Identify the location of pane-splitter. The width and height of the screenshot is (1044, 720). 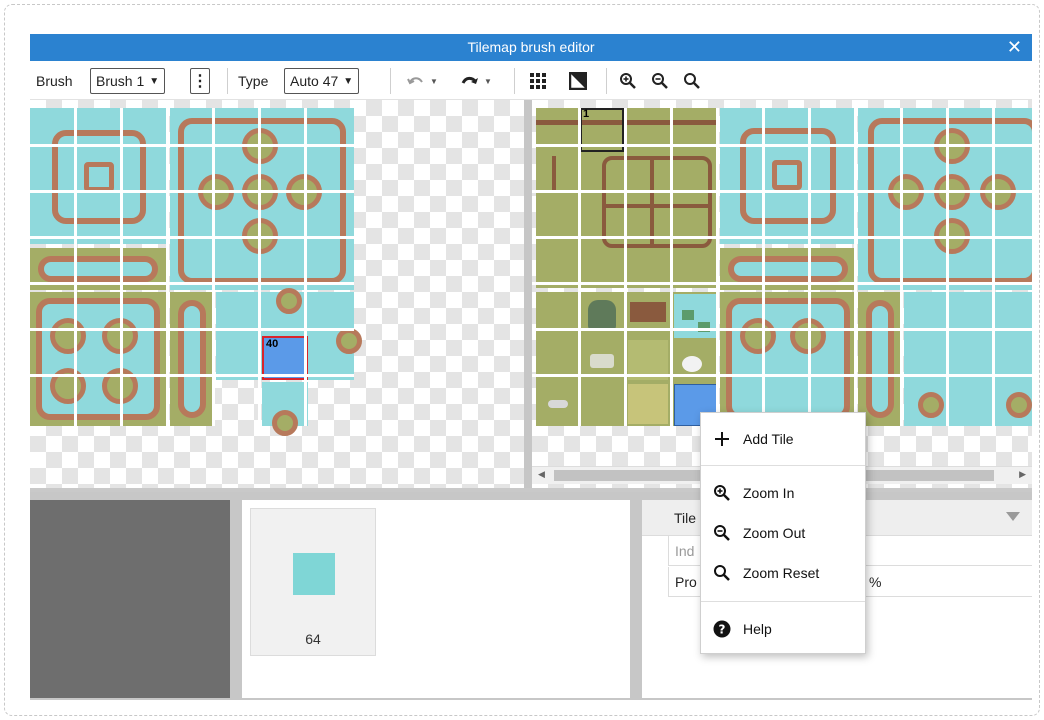
(528, 294).